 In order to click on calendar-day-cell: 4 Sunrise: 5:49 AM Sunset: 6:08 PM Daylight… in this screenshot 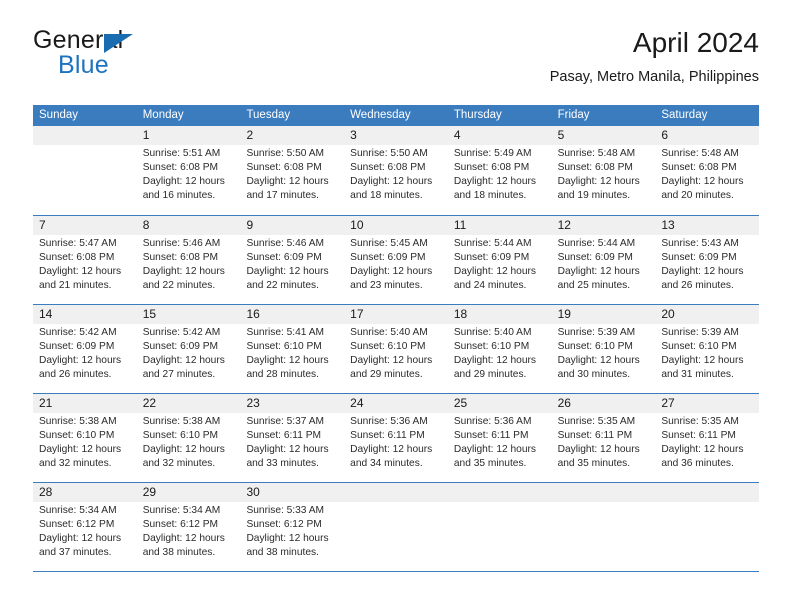, I will do `click(500, 170)`.